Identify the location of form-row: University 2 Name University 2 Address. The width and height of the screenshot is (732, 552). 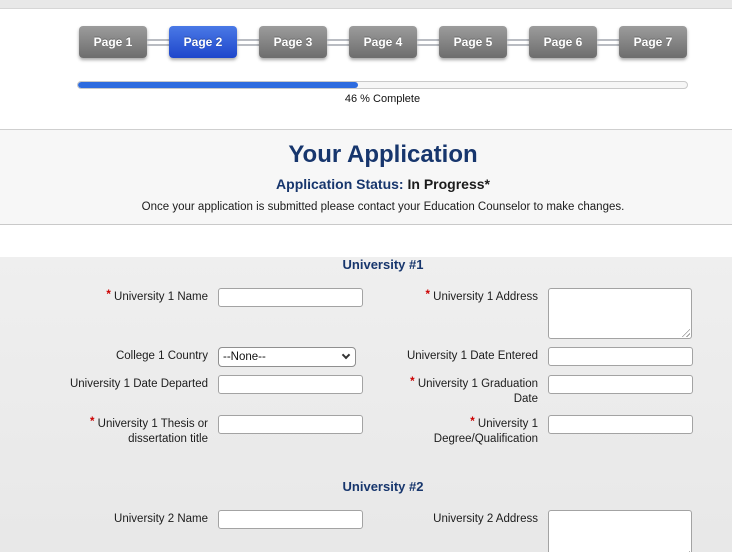
(400, 531).